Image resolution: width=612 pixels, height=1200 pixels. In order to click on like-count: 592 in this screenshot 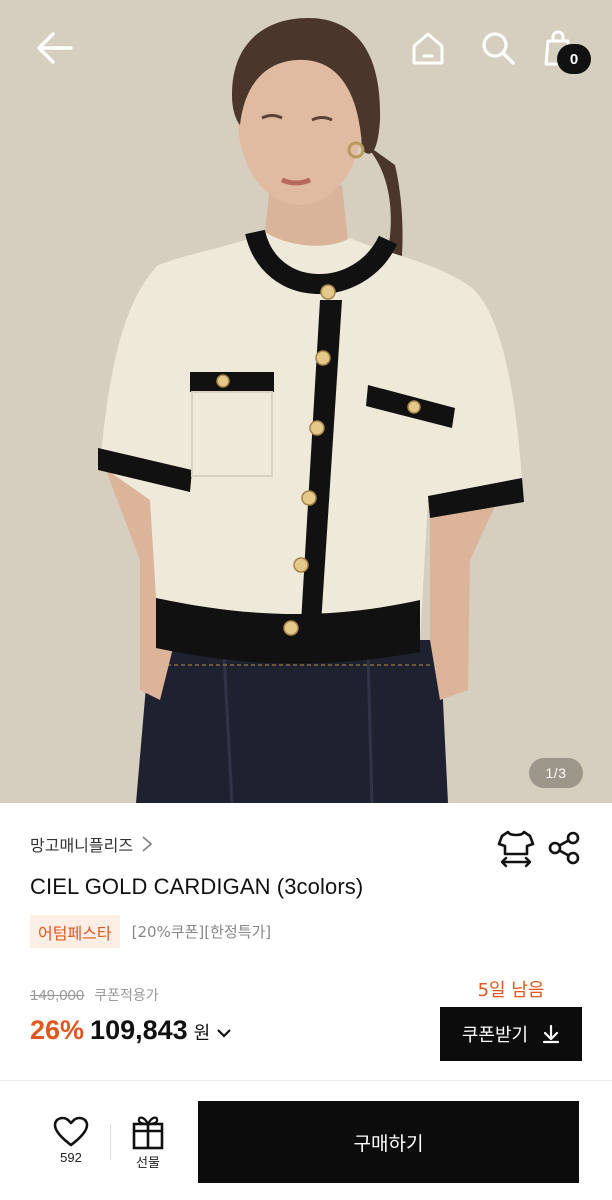, I will do `click(71, 1157)`.